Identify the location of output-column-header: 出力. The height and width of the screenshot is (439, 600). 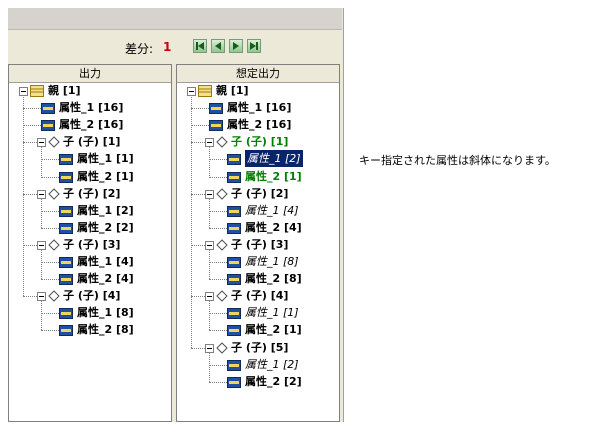
(90, 74).